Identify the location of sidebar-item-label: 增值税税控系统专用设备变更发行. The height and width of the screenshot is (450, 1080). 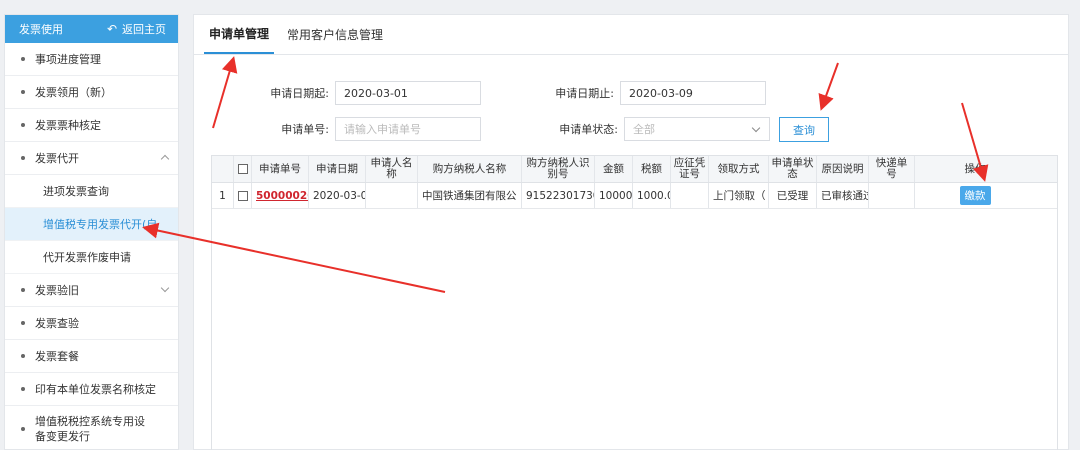
(90, 428).